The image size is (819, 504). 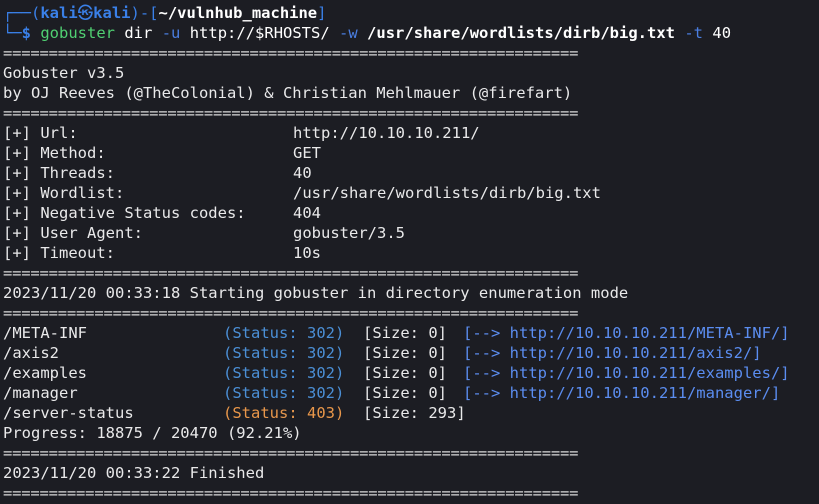 I want to click on command-name: gobuster, so click(x=77, y=33).